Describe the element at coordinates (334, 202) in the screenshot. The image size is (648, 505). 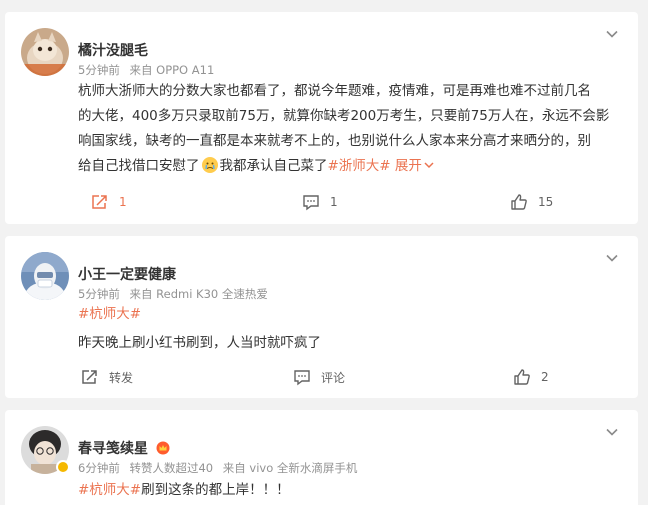
I see `comment-count: 1` at that location.